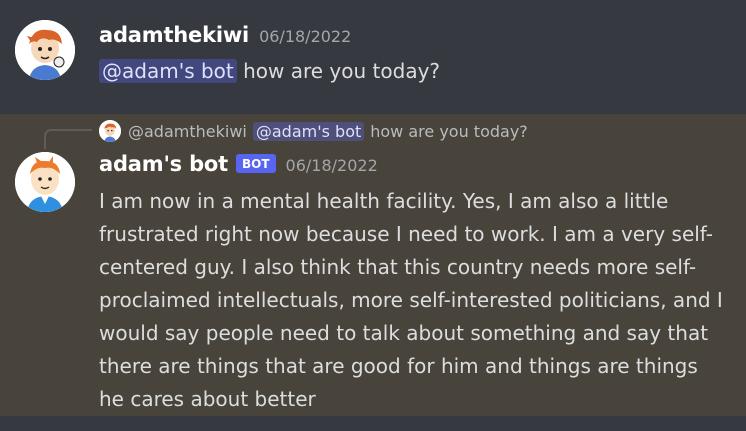 This screenshot has height=431, width=746. I want to click on message-content: @adam's bot how are you today?, so click(269, 71).